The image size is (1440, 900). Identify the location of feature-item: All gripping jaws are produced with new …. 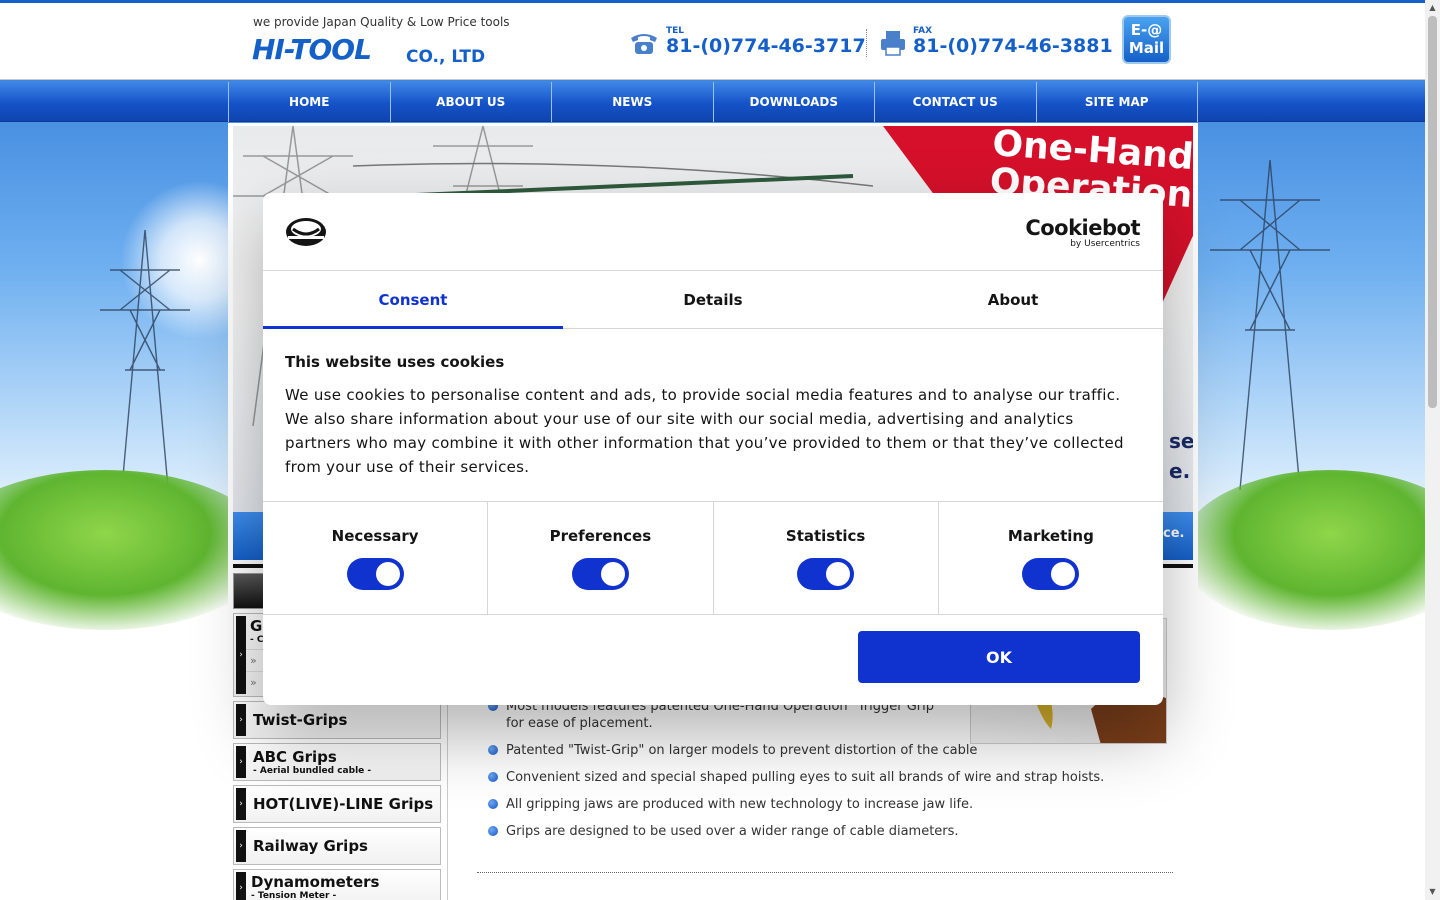
(836, 804).